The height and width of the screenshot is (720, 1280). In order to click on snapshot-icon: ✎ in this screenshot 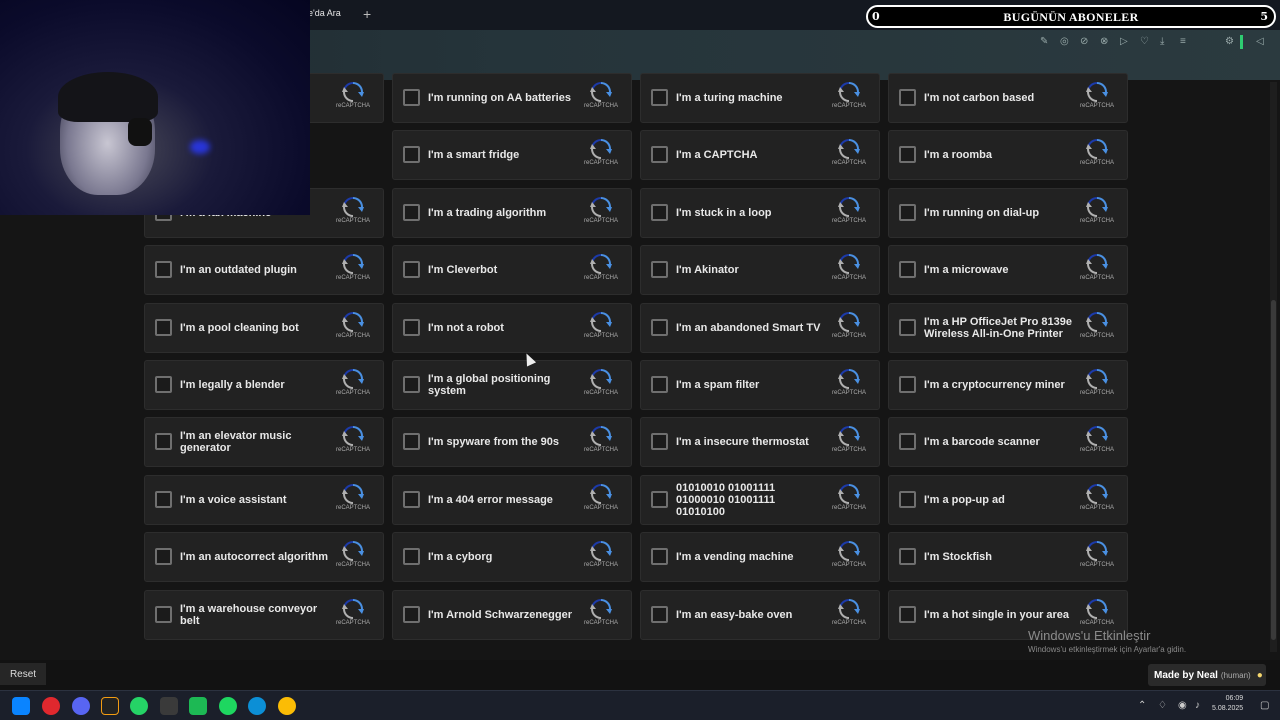, I will do `click(1044, 41)`.